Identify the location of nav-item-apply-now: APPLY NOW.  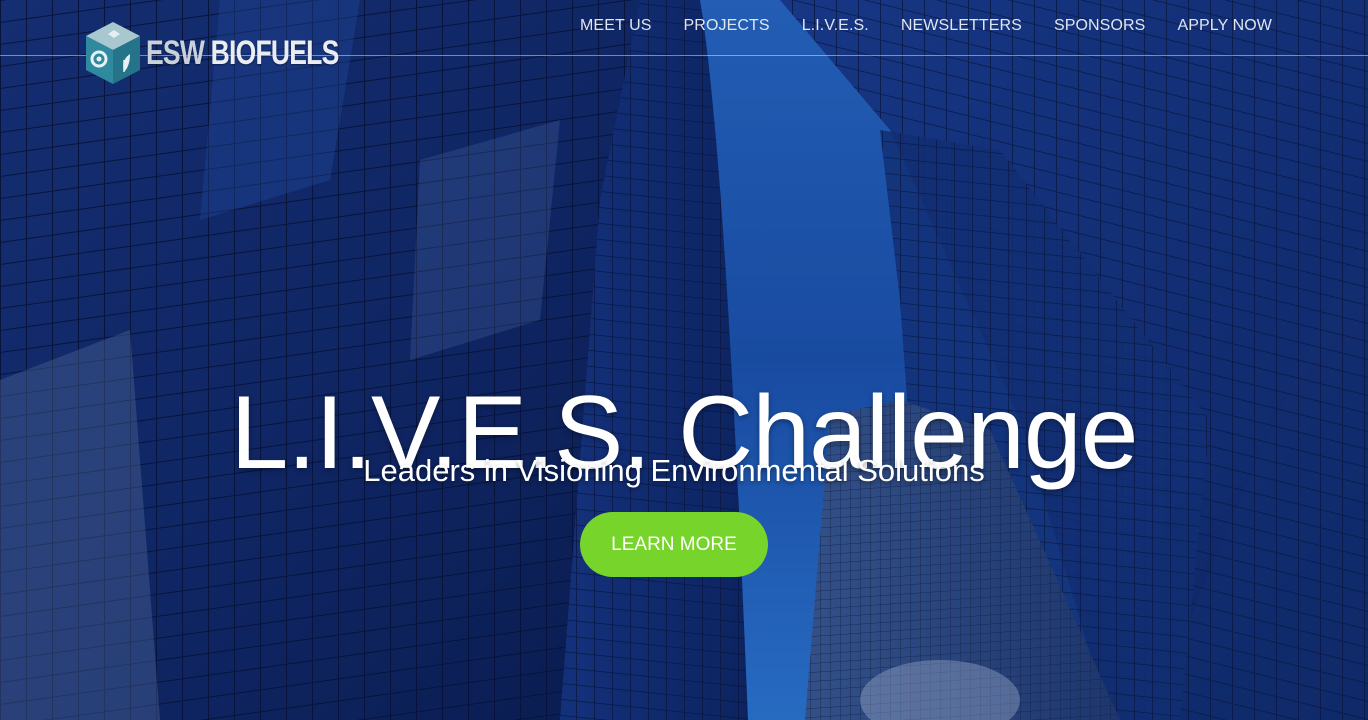
(1224, 26).